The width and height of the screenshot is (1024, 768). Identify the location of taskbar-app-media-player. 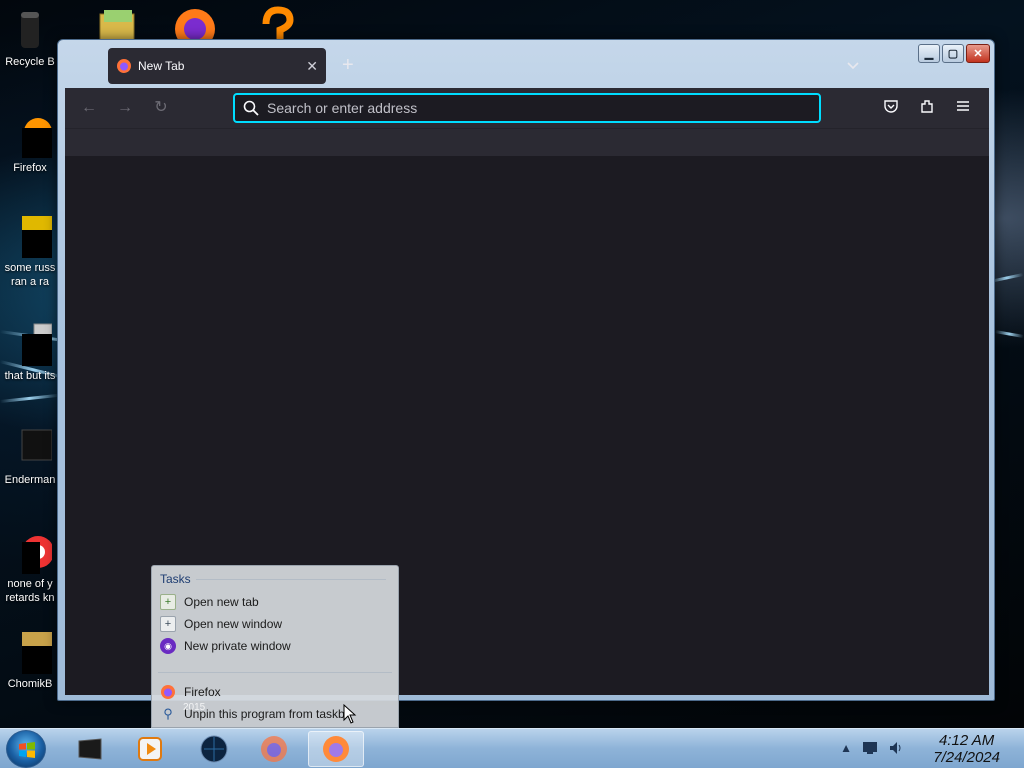
(150, 749).